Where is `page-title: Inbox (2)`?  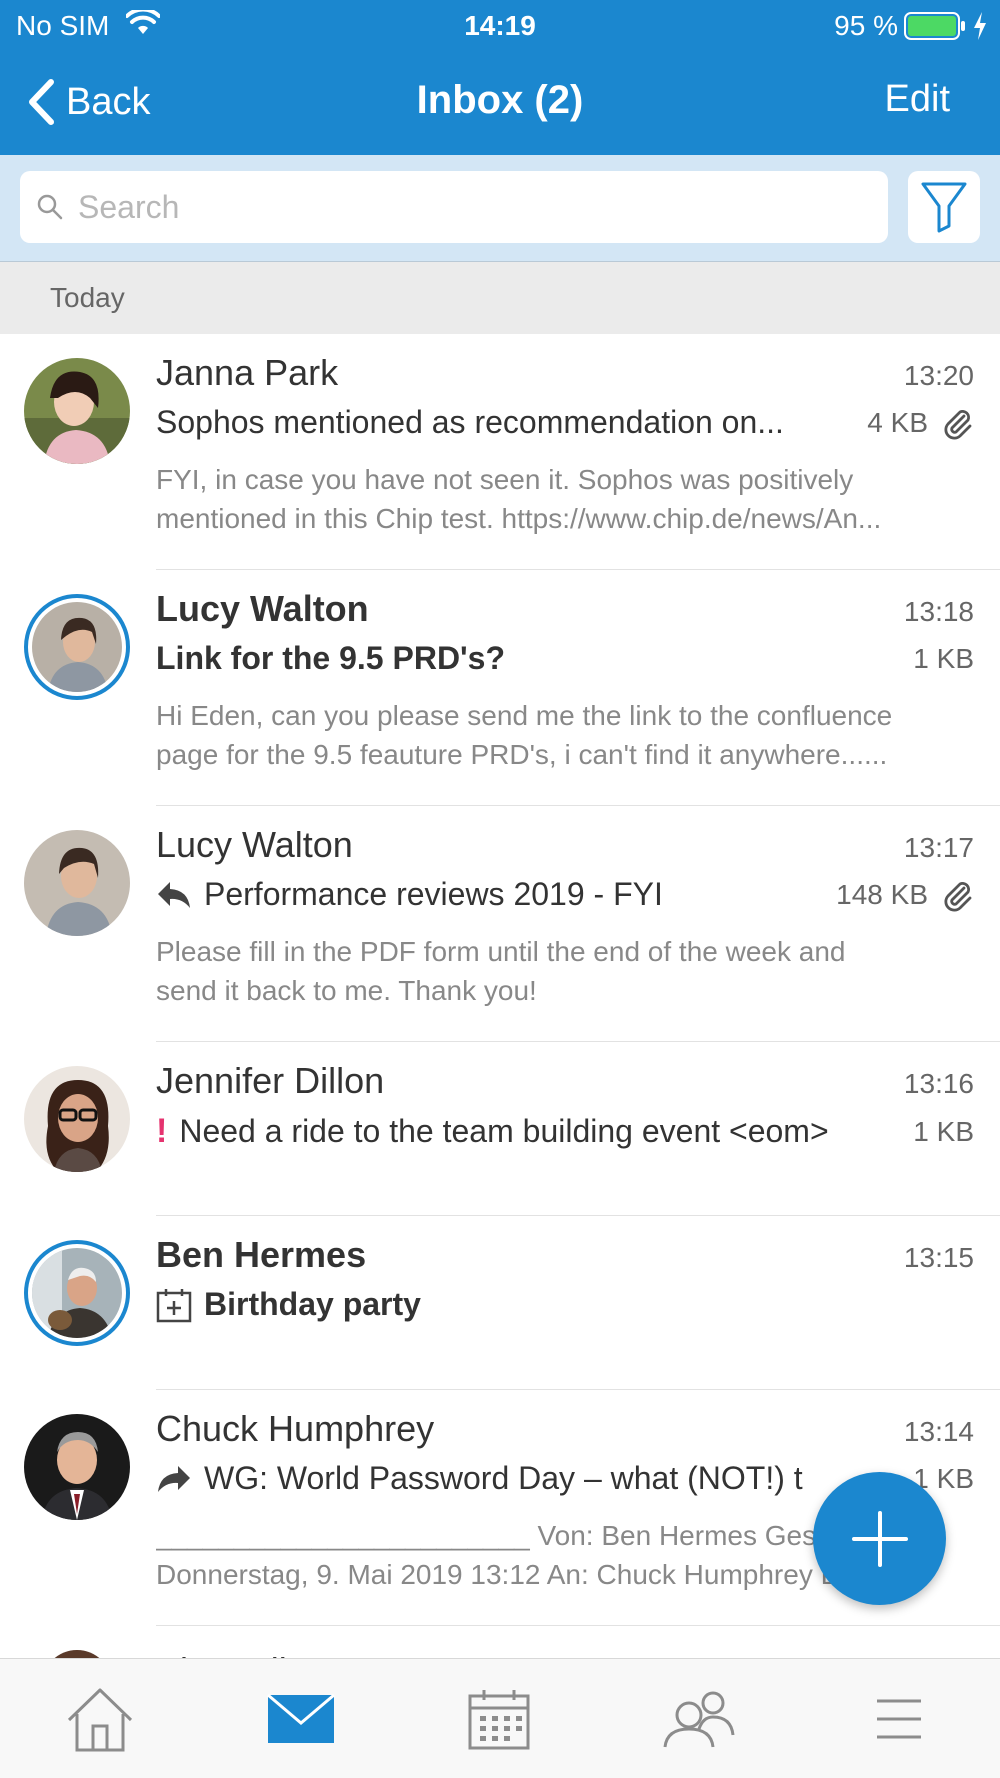 page-title: Inbox (2) is located at coordinates (500, 100).